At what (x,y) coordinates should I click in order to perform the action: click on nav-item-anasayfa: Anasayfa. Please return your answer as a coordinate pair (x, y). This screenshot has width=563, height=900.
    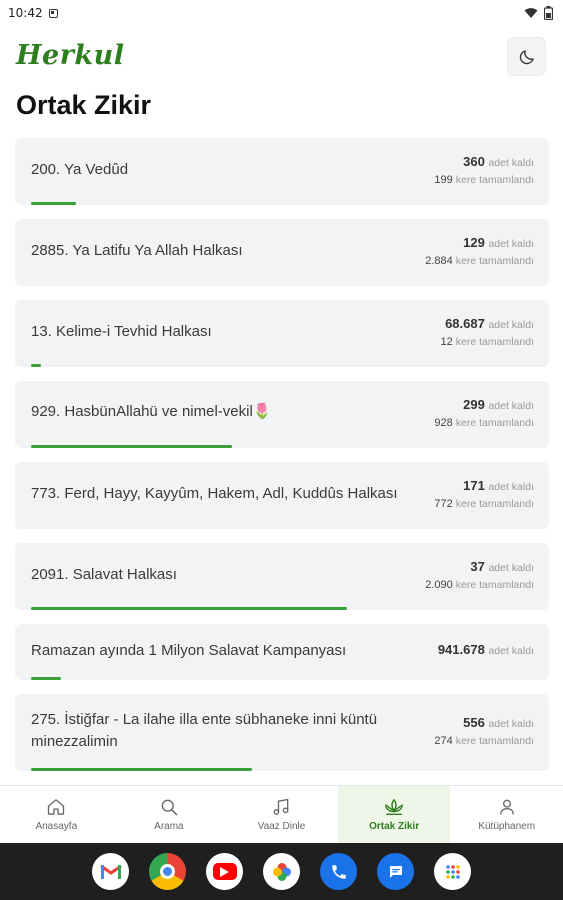
    Looking at the image, I should click on (56, 814).